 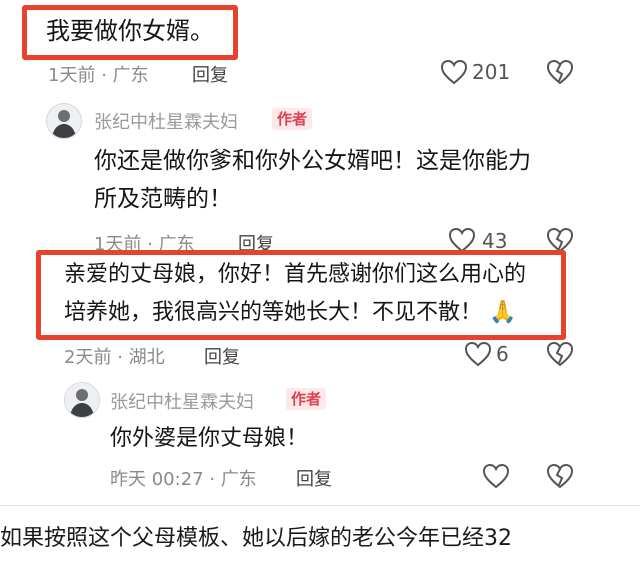 What do you see at coordinates (72, 75) in the screenshot?
I see `comment-time: 1天前` at bounding box center [72, 75].